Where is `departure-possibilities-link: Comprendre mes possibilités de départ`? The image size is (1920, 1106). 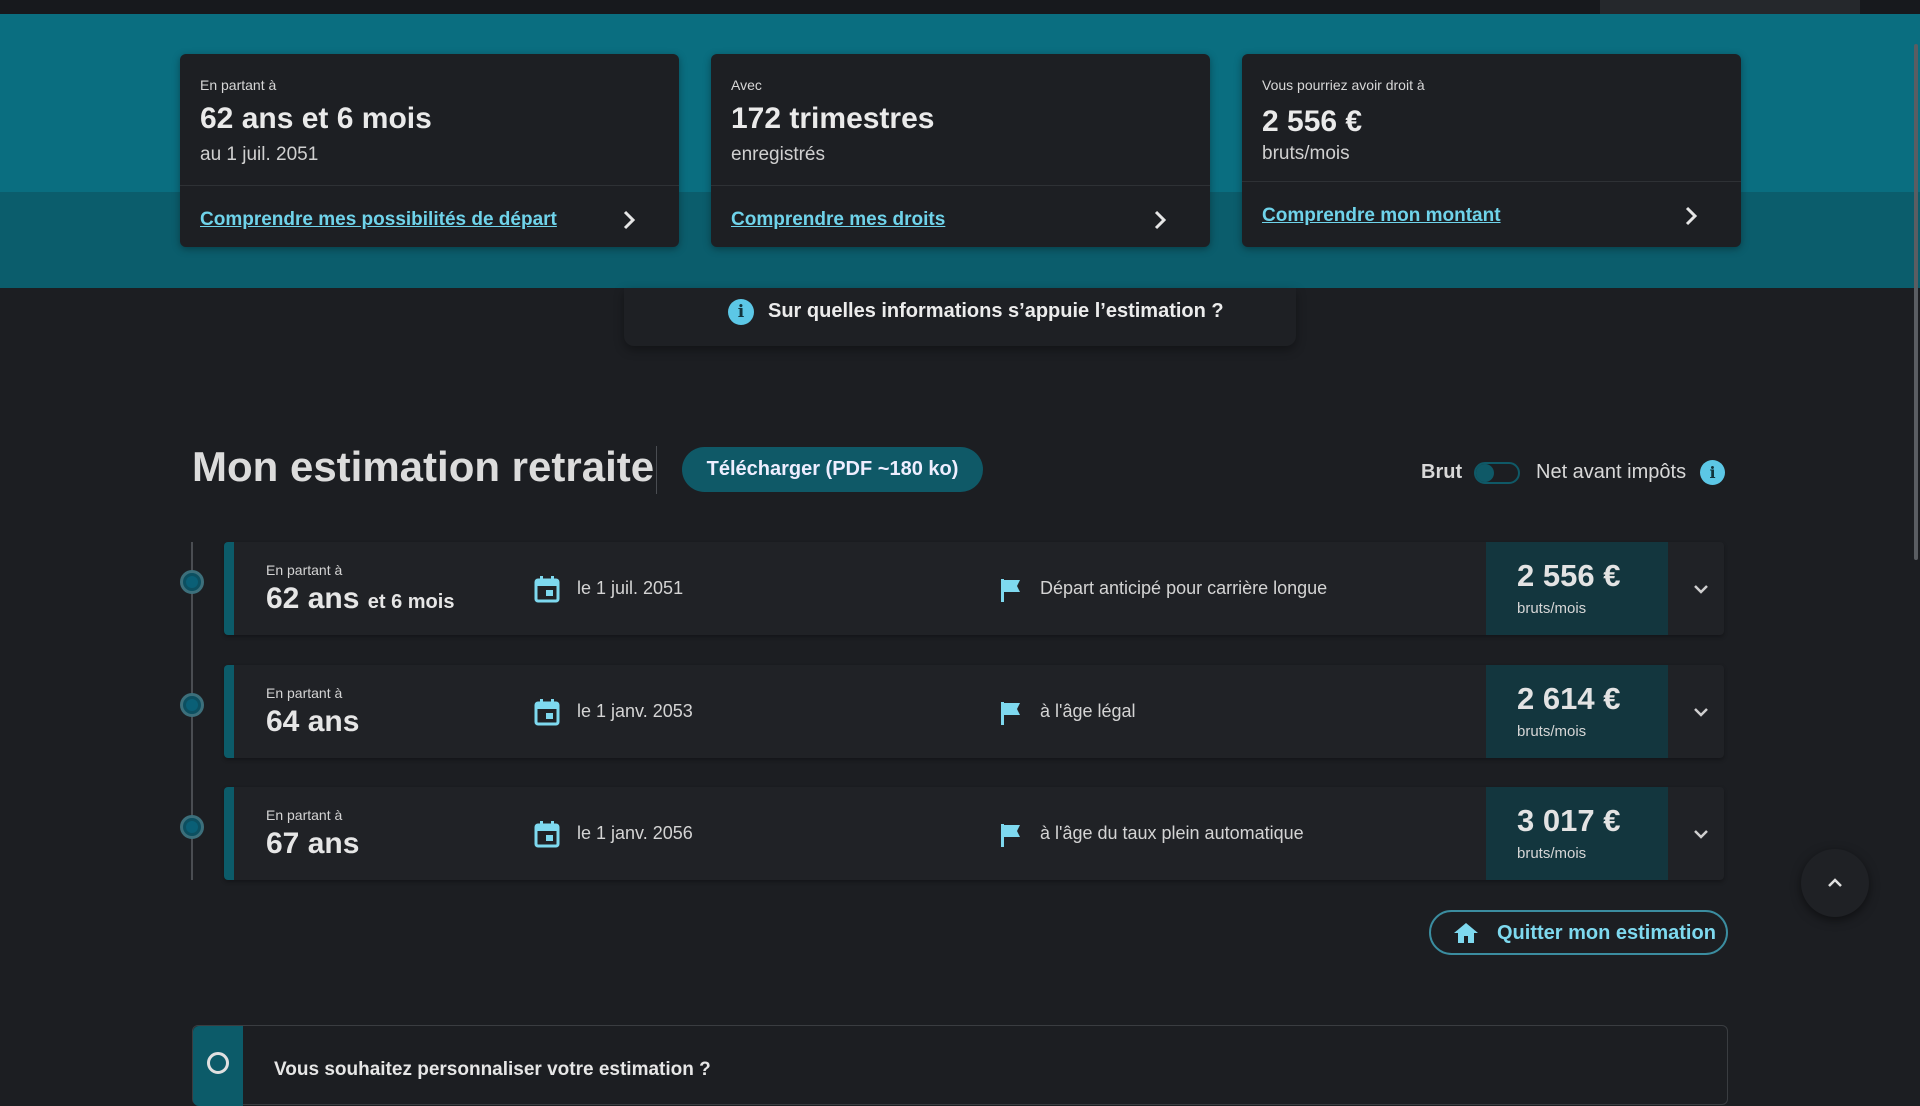
departure-possibilities-link: Comprendre mes possibilités de départ is located at coordinates (378, 220).